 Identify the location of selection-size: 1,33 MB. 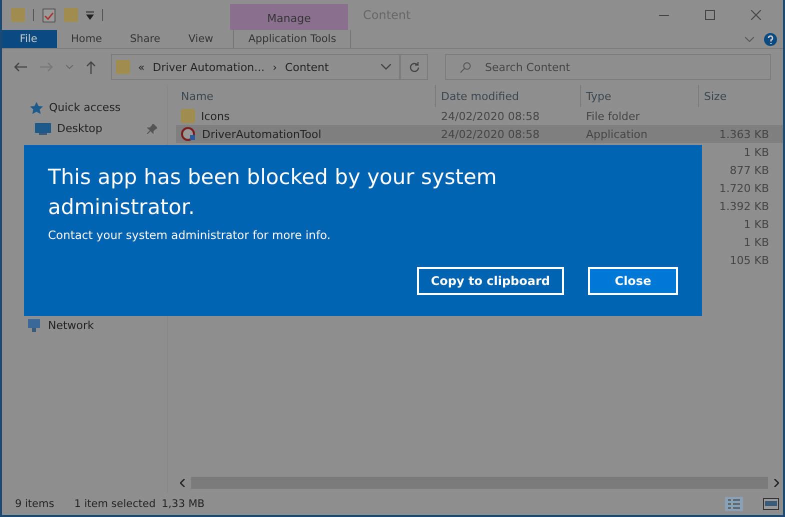
(183, 504).